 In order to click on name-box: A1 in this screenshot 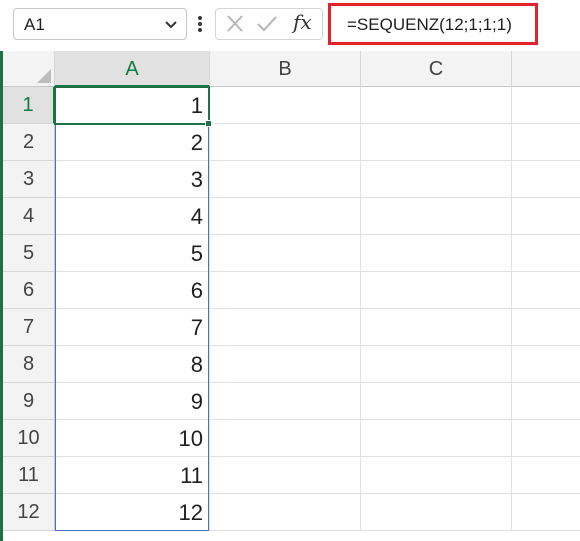, I will do `click(100, 24)`.